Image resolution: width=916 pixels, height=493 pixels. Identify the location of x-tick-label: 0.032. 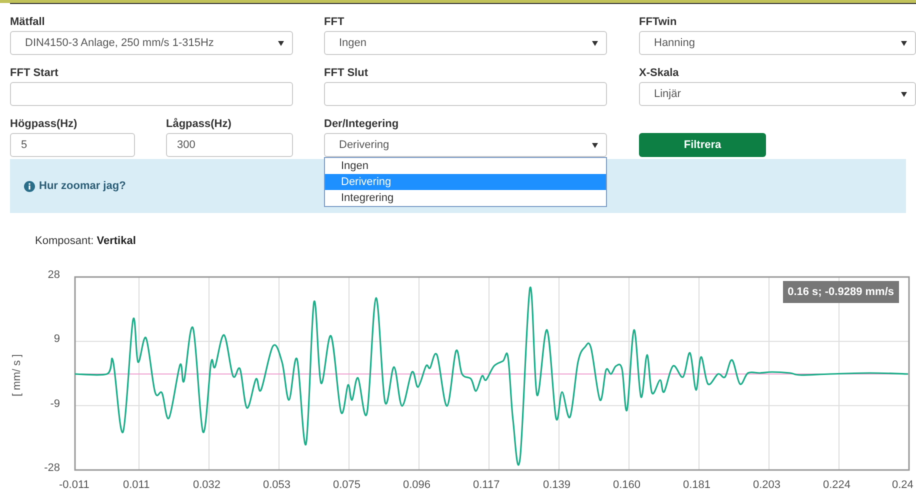
(207, 485).